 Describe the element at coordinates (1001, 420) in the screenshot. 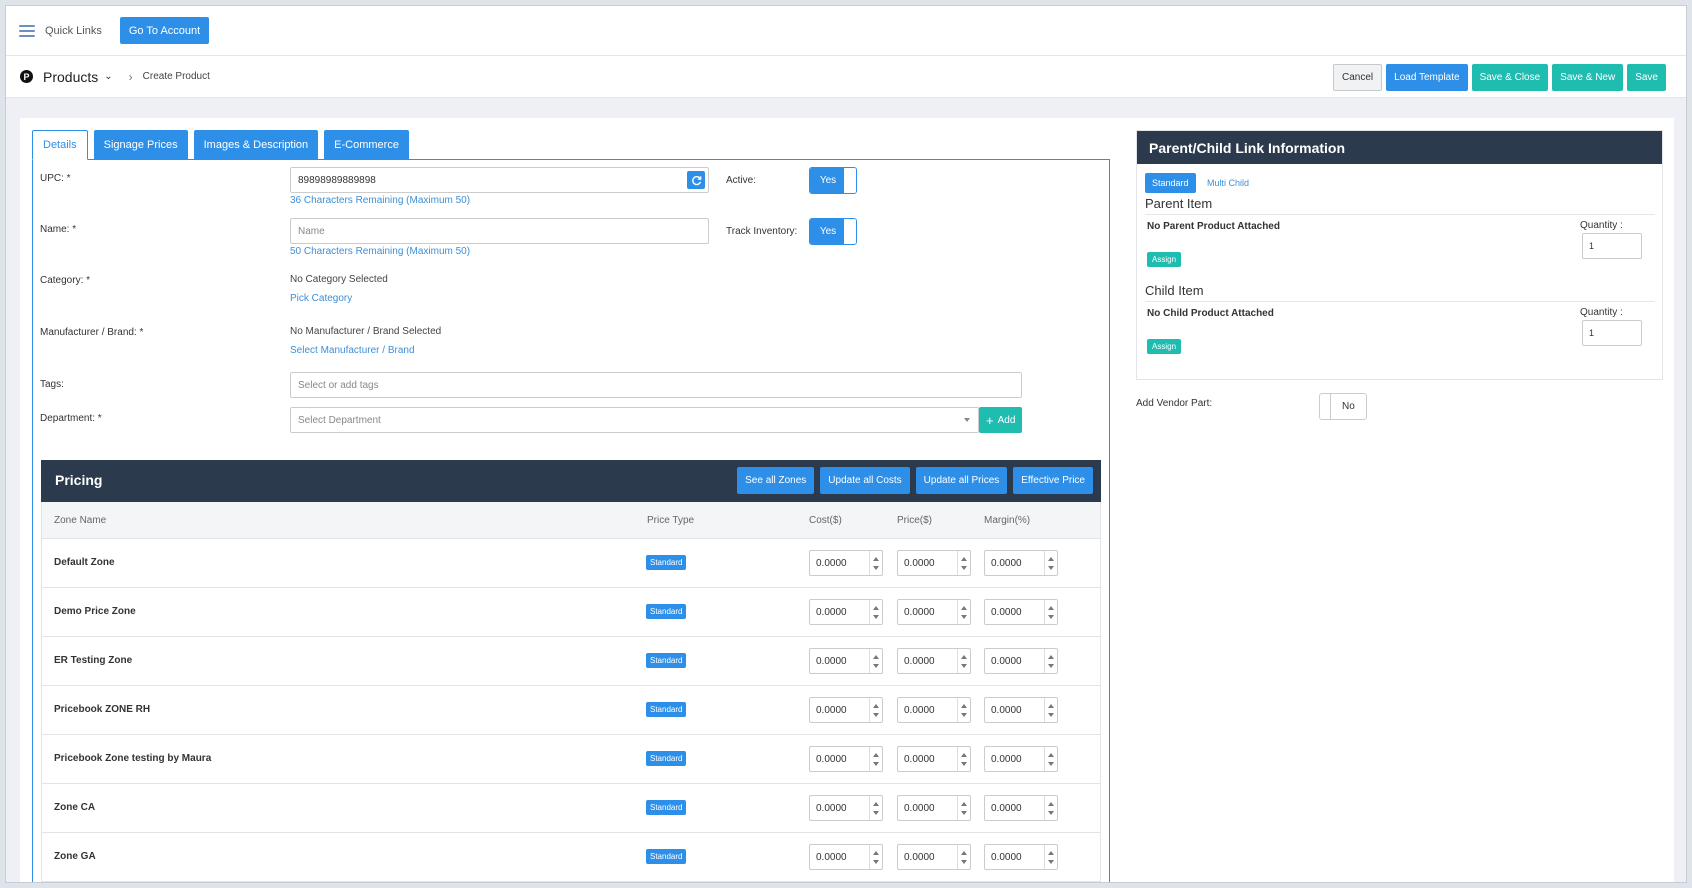

I see `add-department-button: + Add` at that location.